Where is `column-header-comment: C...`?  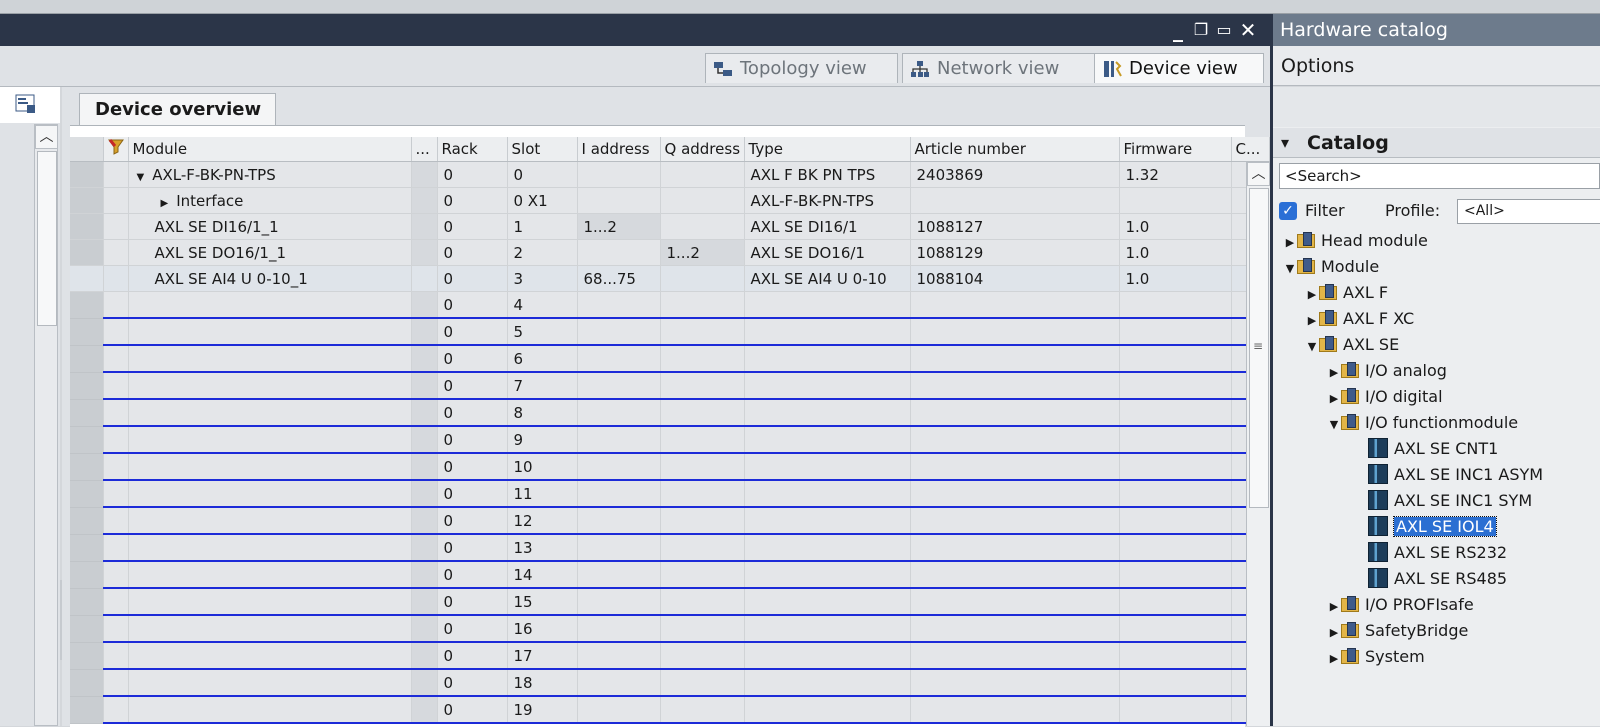 column-header-comment: C... is located at coordinates (1250, 149).